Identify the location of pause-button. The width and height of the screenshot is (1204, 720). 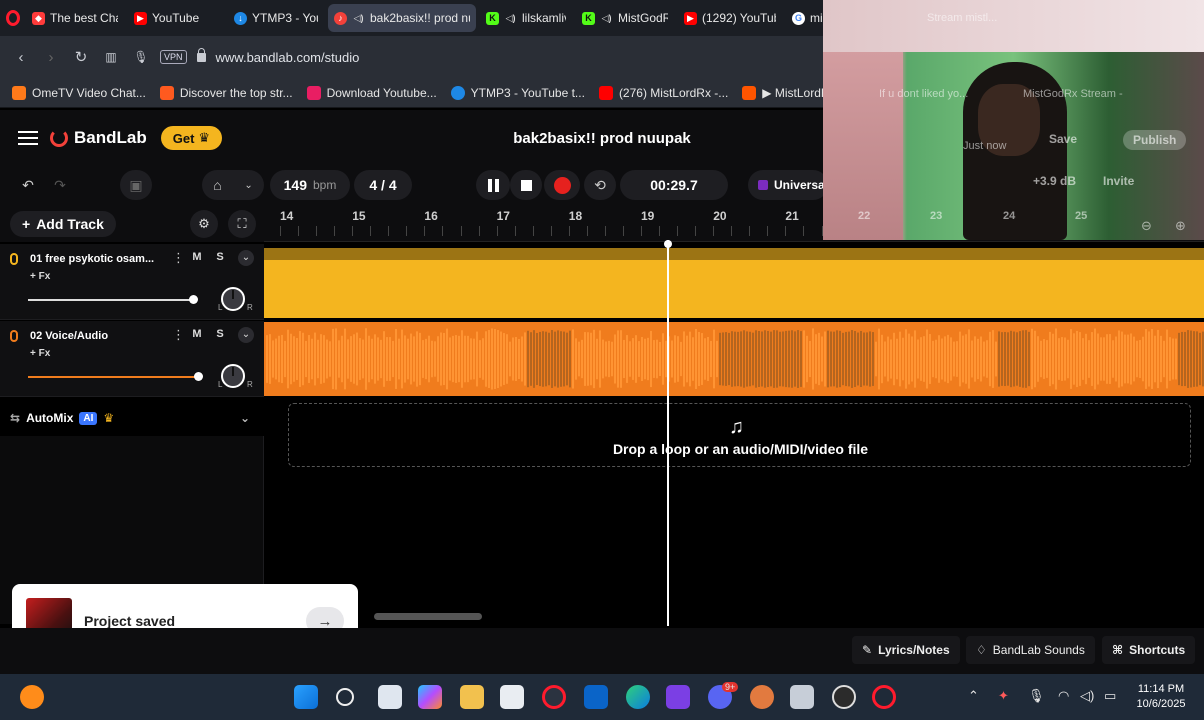
(493, 185).